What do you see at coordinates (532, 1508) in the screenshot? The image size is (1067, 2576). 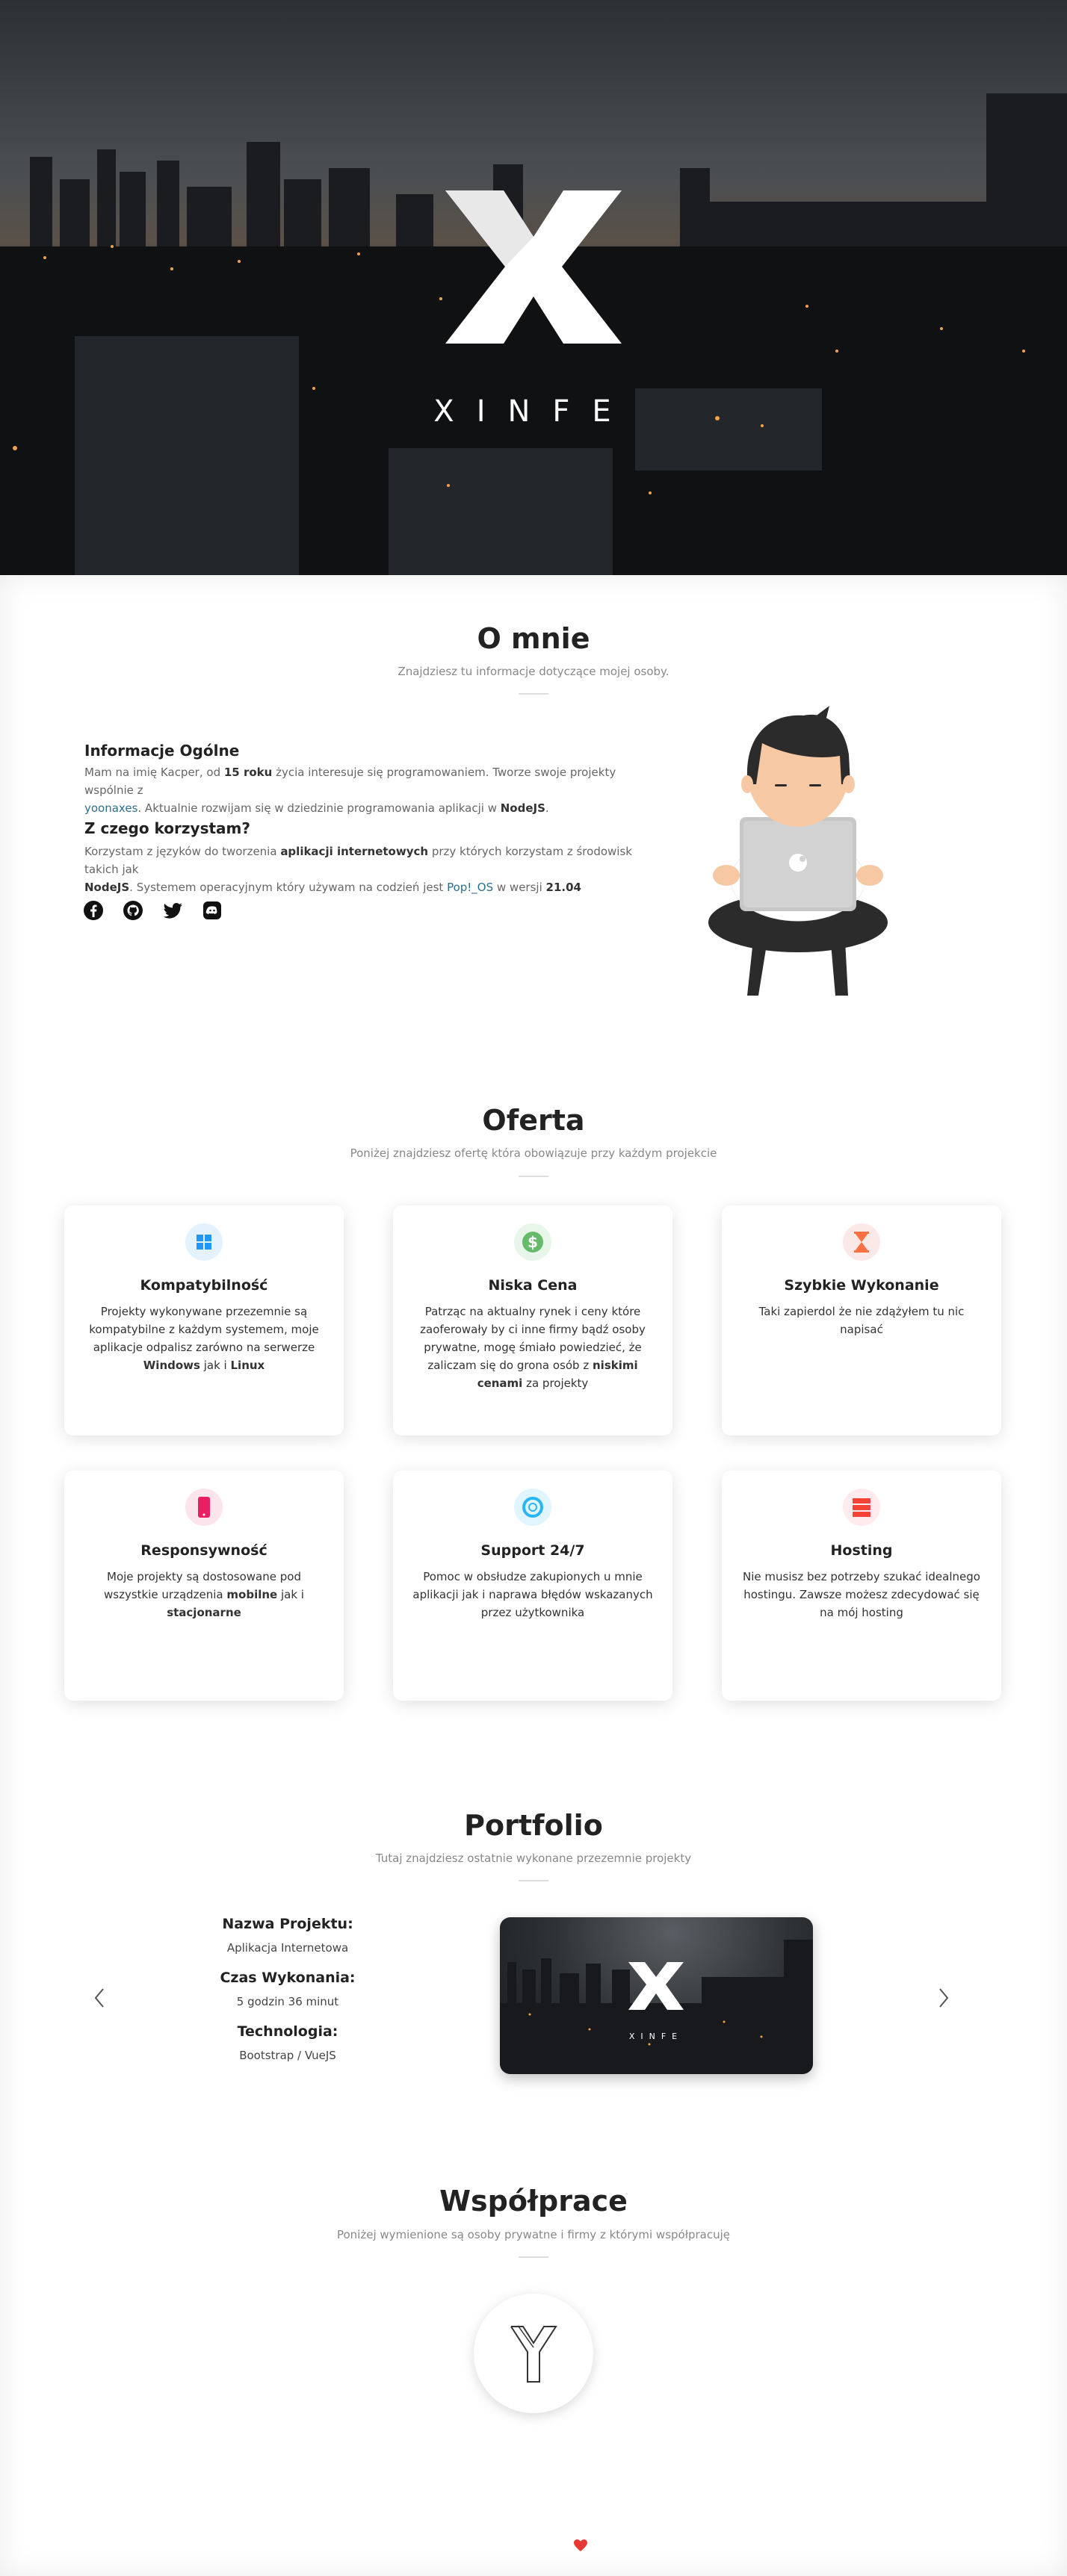 I see `lifebuoy-icon` at bounding box center [532, 1508].